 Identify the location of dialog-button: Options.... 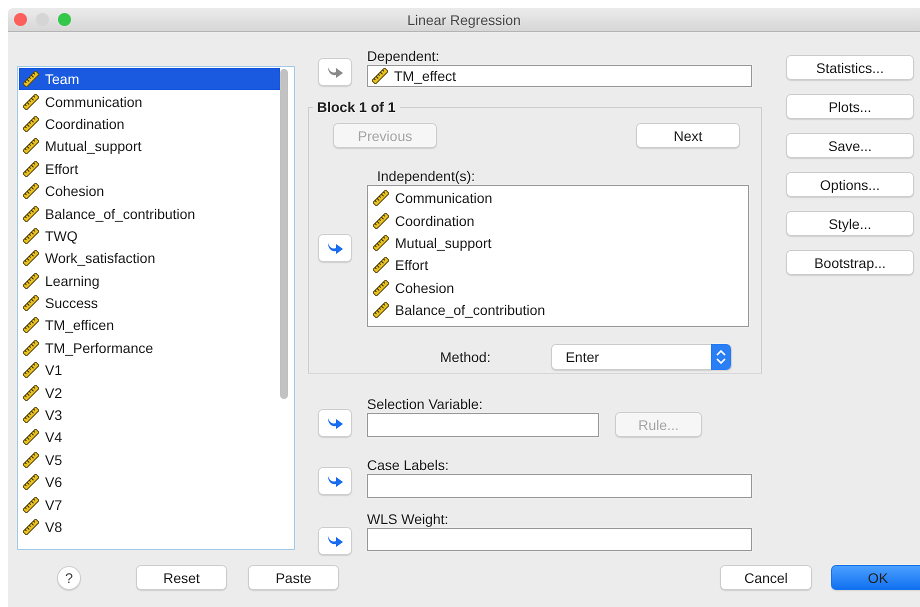
(850, 184).